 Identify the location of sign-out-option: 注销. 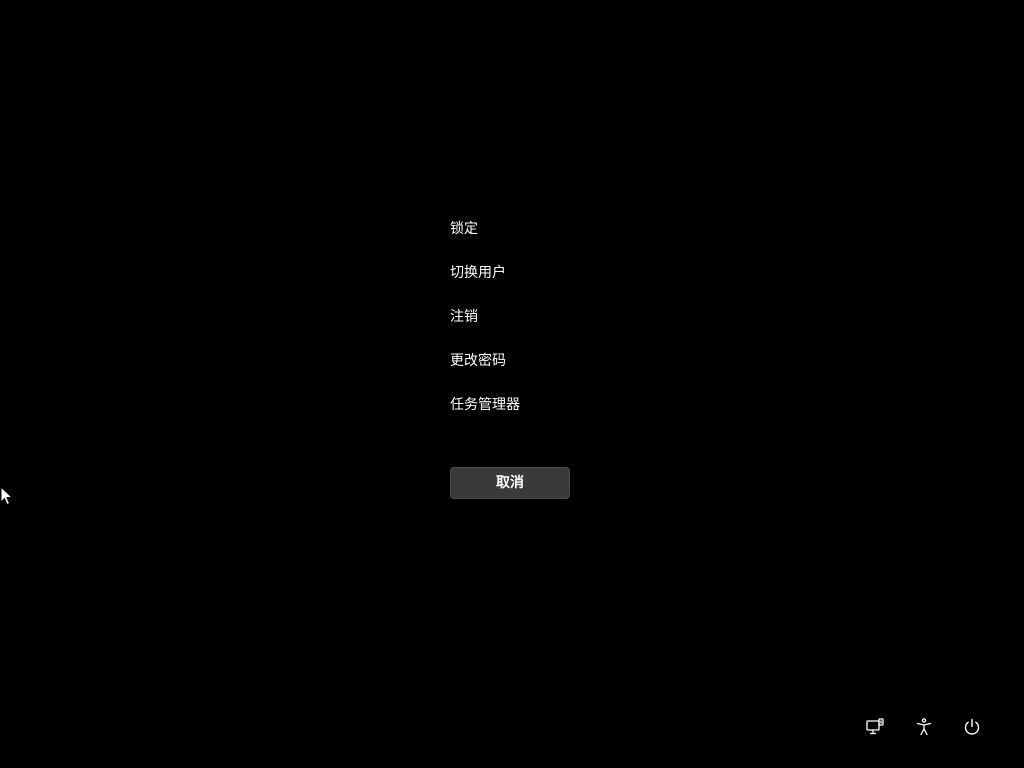
(550, 317).